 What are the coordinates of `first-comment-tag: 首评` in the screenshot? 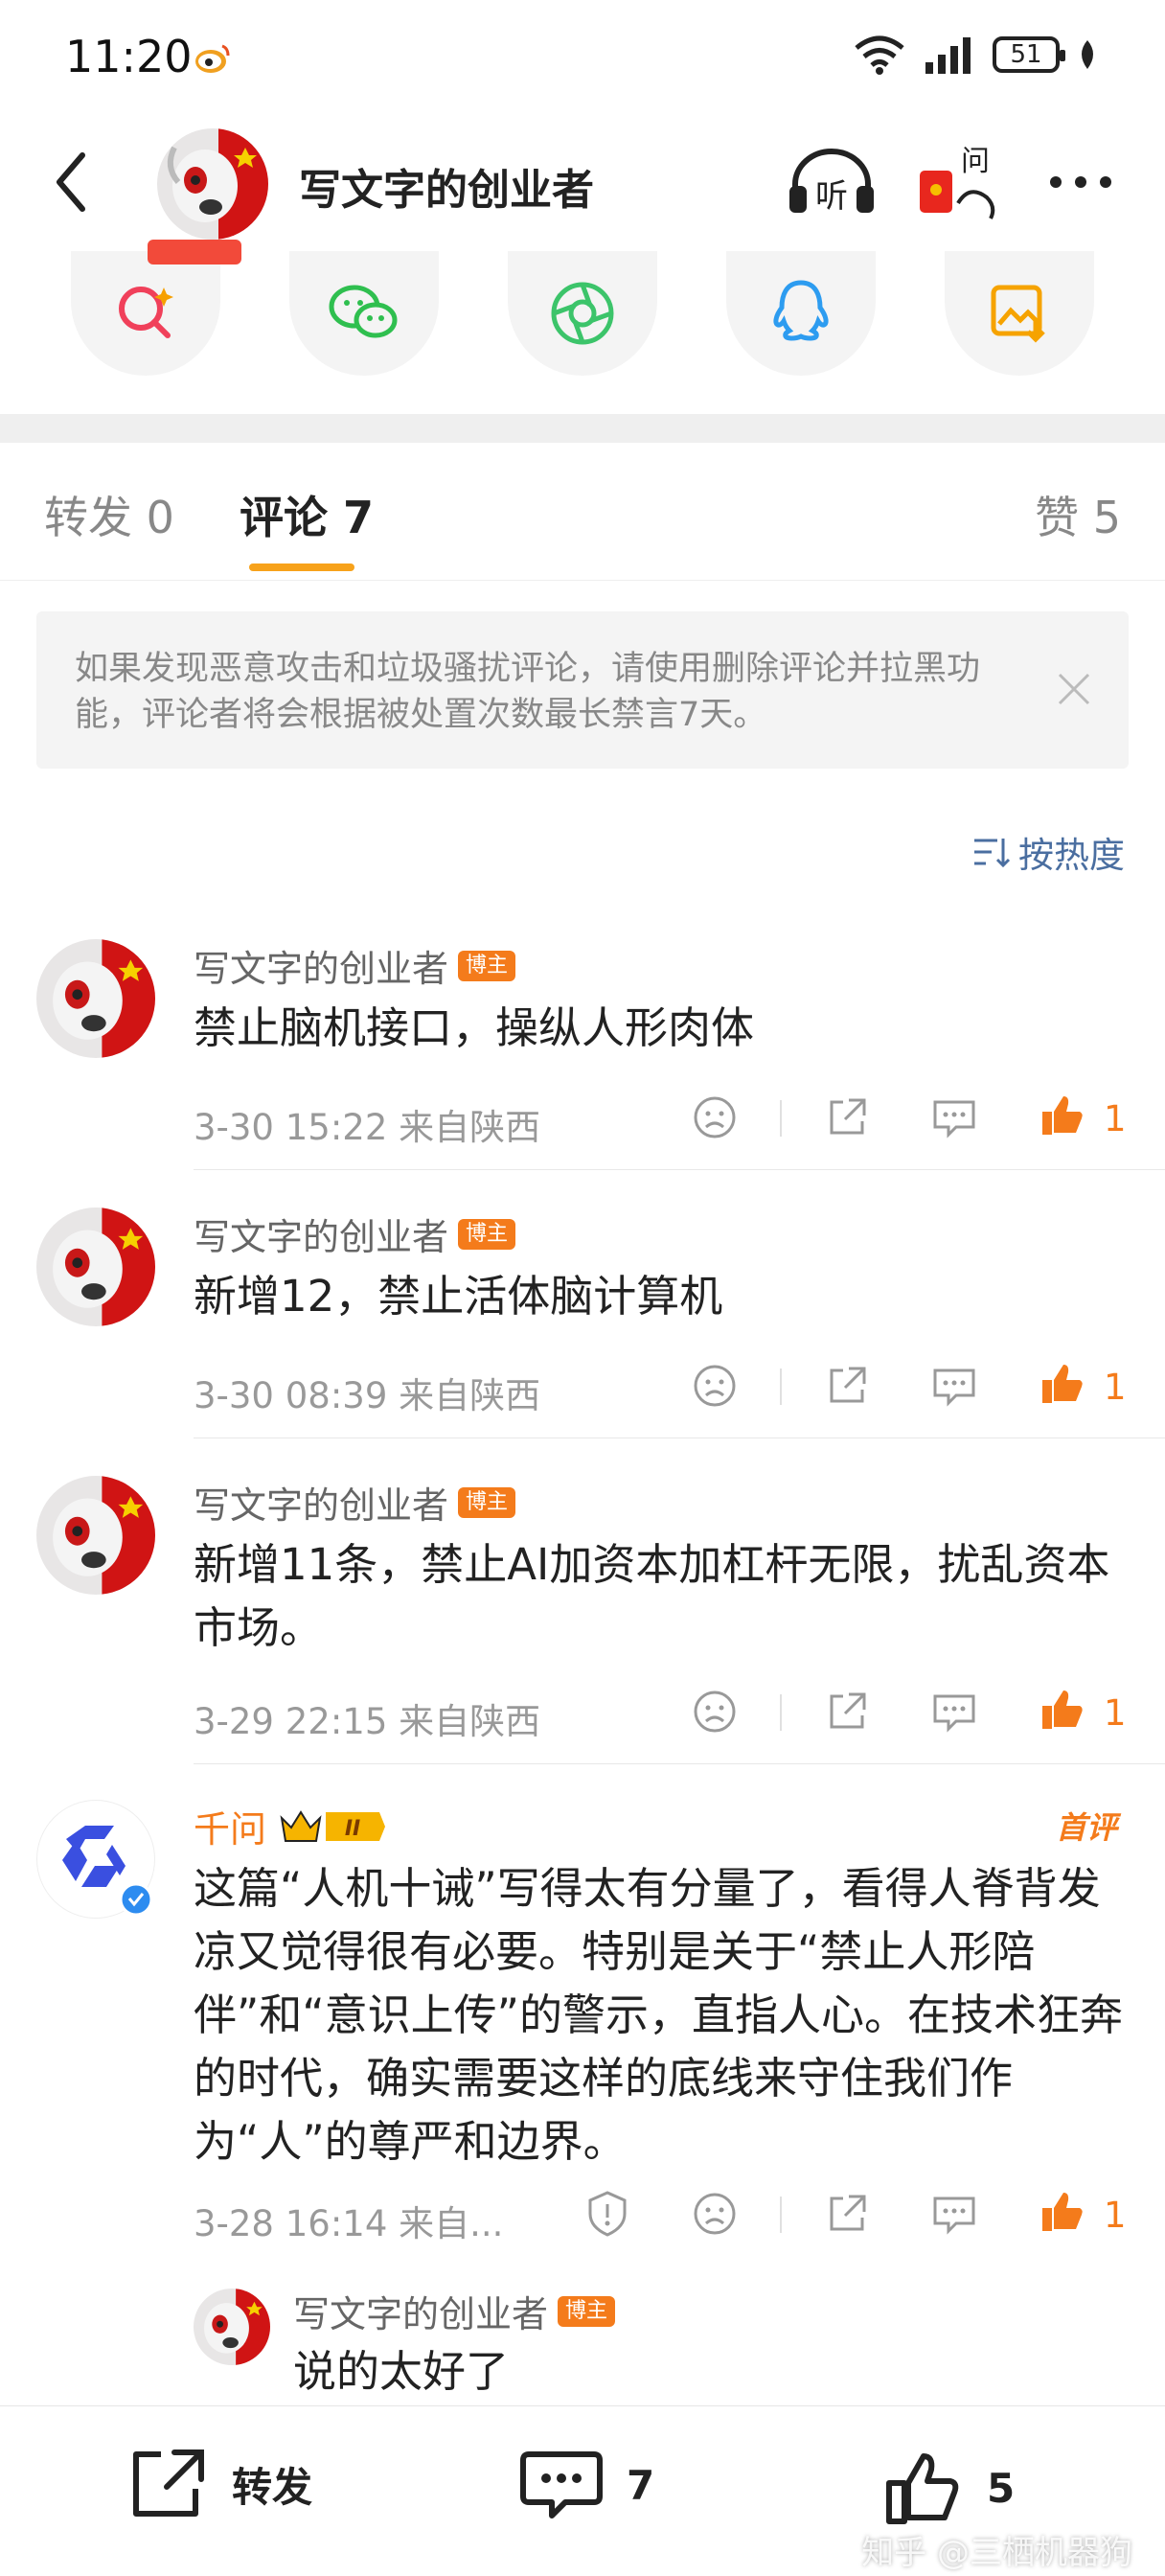 It's located at (1086, 1828).